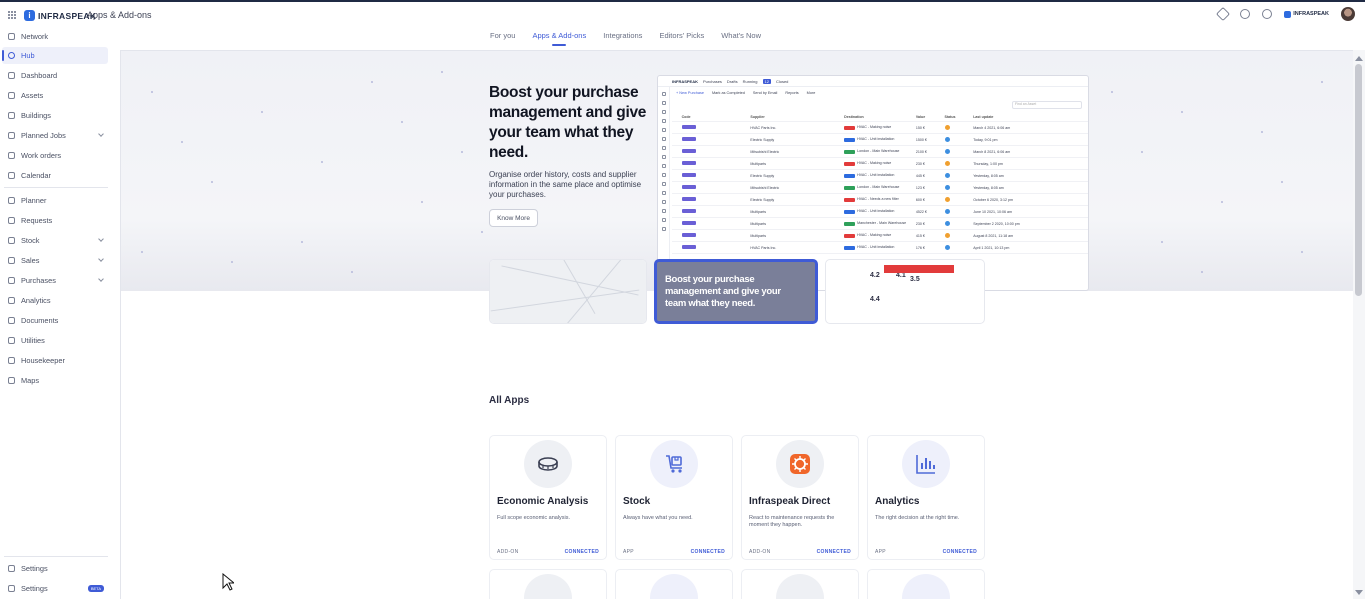 Image resolution: width=1365 pixels, height=599 pixels. Describe the element at coordinates (1288, 14) in the screenshot. I see `org-logo-icon` at that location.